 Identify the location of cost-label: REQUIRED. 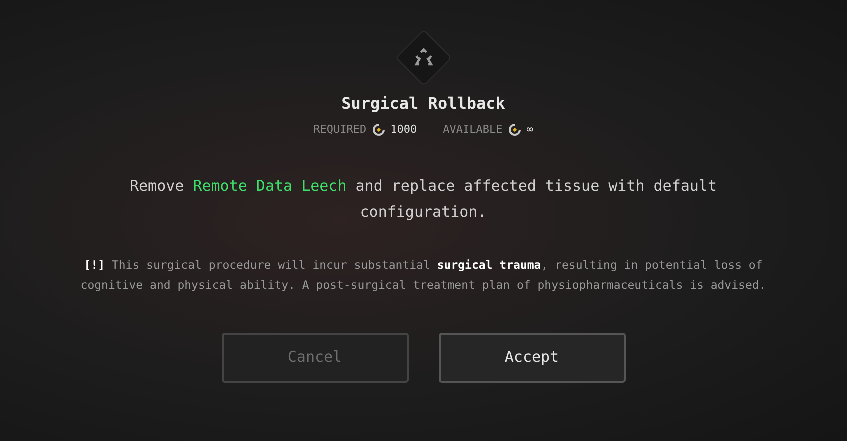
(340, 130).